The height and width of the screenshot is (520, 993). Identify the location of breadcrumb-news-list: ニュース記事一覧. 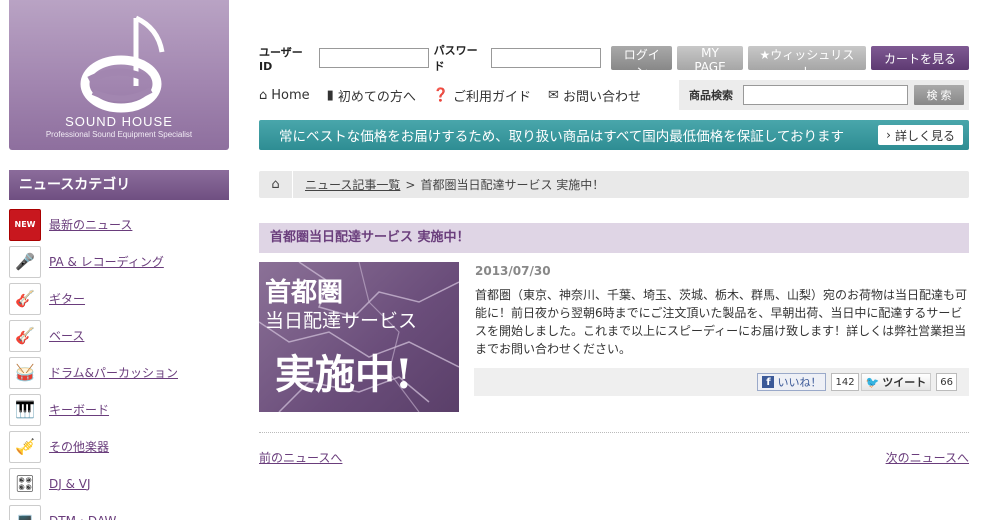
(352, 184).